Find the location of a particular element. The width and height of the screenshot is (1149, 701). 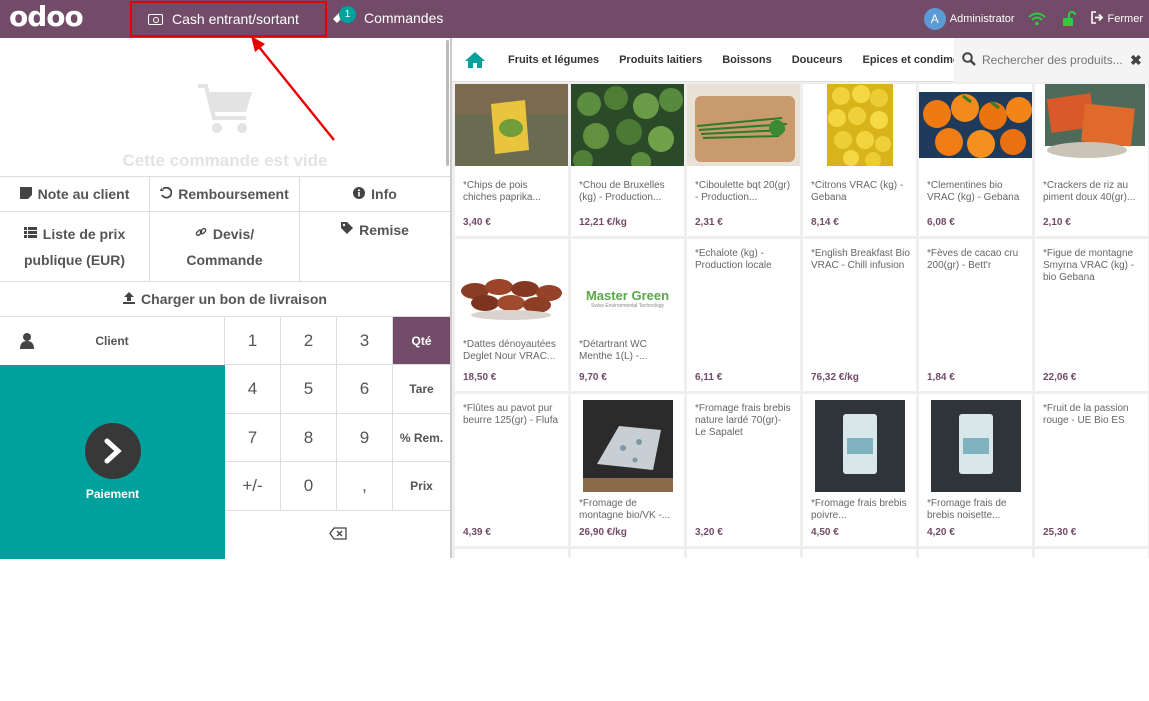

home-icon is located at coordinates (475, 60).